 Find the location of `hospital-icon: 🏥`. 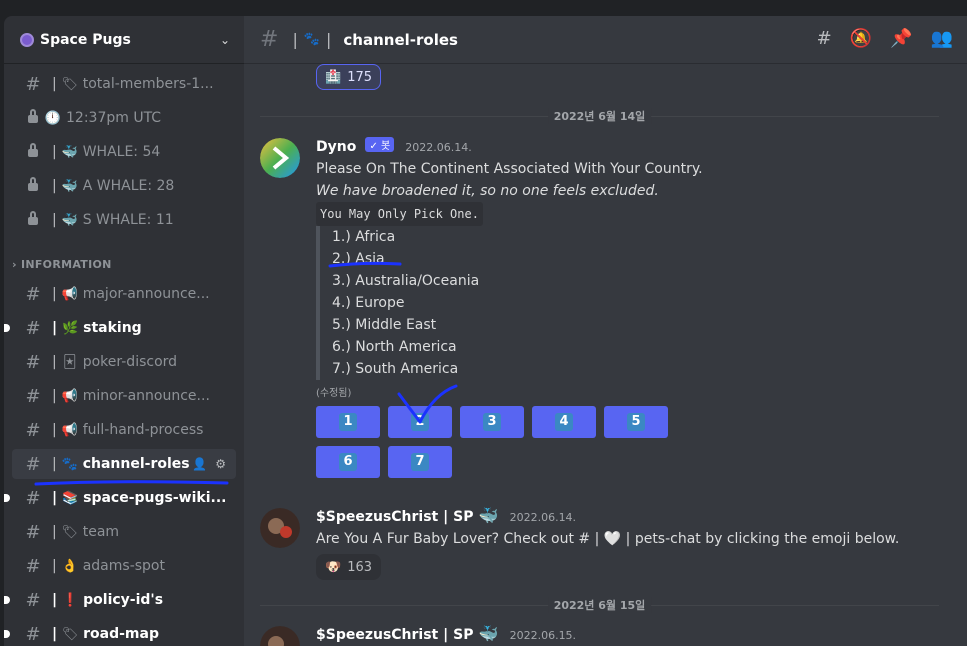

hospital-icon: 🏥 is located at coordinates (333, 77).